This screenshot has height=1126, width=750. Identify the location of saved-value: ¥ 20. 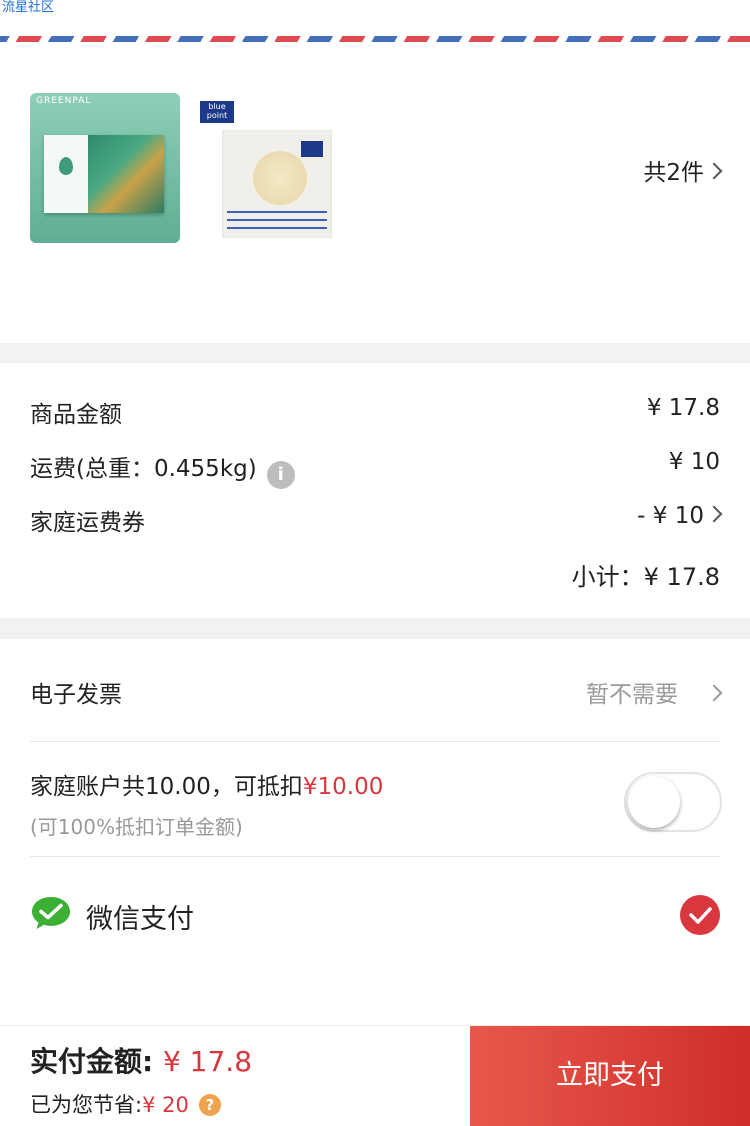
(165, 1105).